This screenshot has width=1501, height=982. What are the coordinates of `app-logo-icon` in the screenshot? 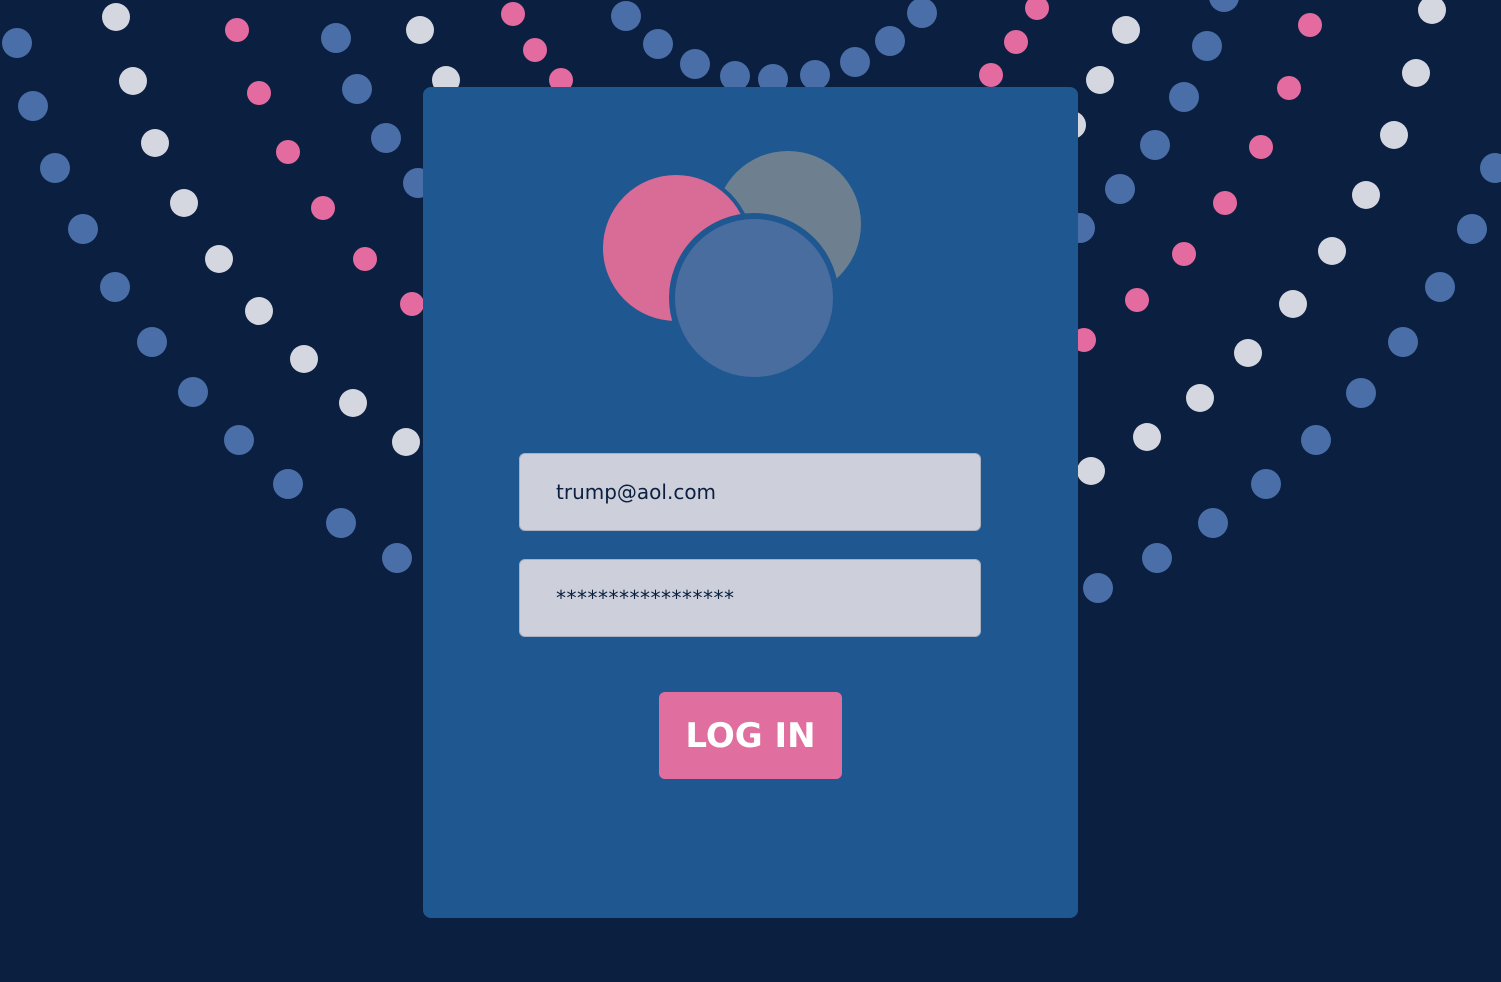 It's located at (731, 265).